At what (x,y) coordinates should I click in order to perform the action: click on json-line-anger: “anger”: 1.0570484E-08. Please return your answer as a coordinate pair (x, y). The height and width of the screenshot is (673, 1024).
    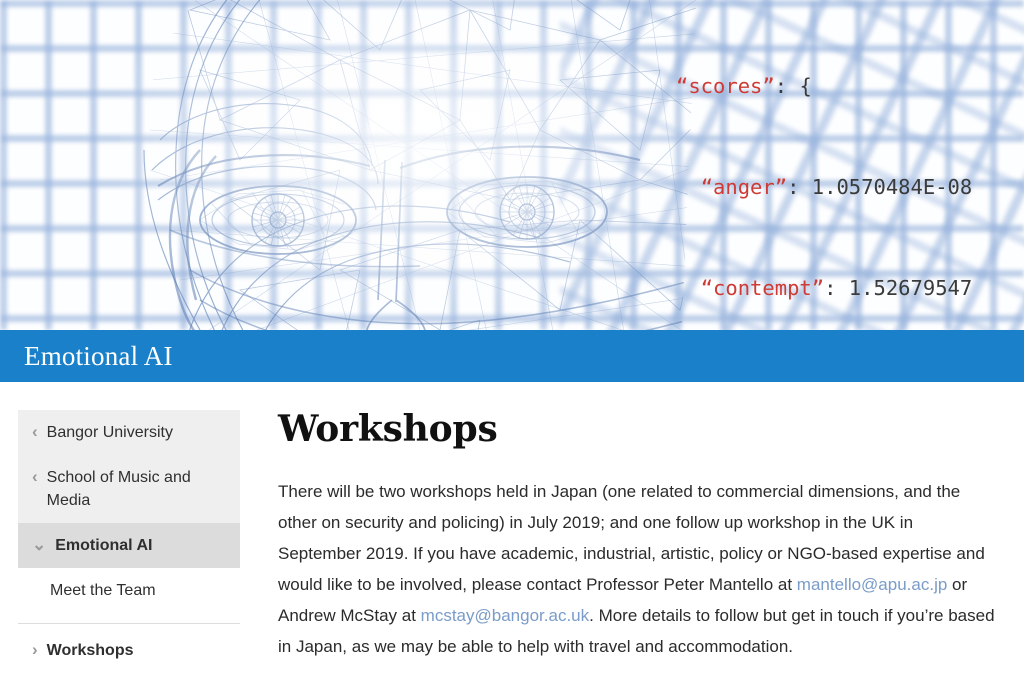
    Looking at the image, I should click on (850, 188).